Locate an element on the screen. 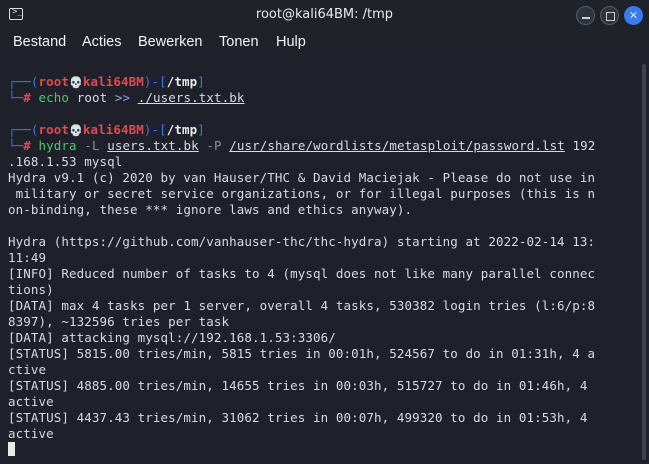 The width and height of the screenshot is (649, 464). close-button: ✕ is located at coordinates (633, 15).